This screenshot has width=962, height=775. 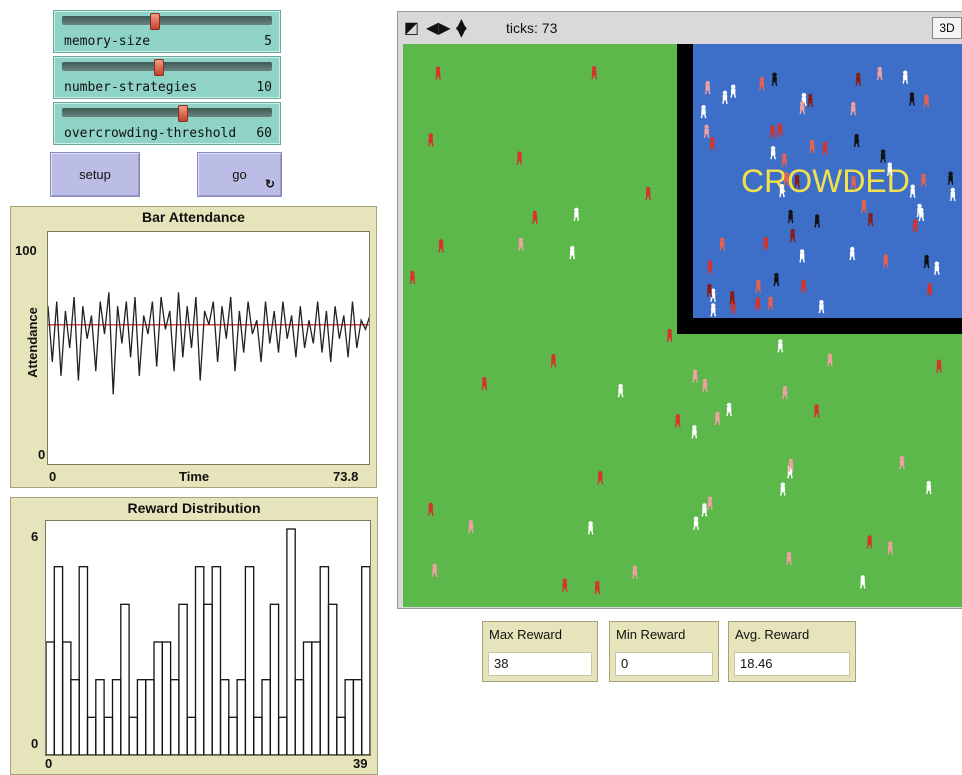 What do you see at coordinates (772, 634) in the screenshot?
I see `monitor-label: Avg. Reward` at bounding box center [772, 634].